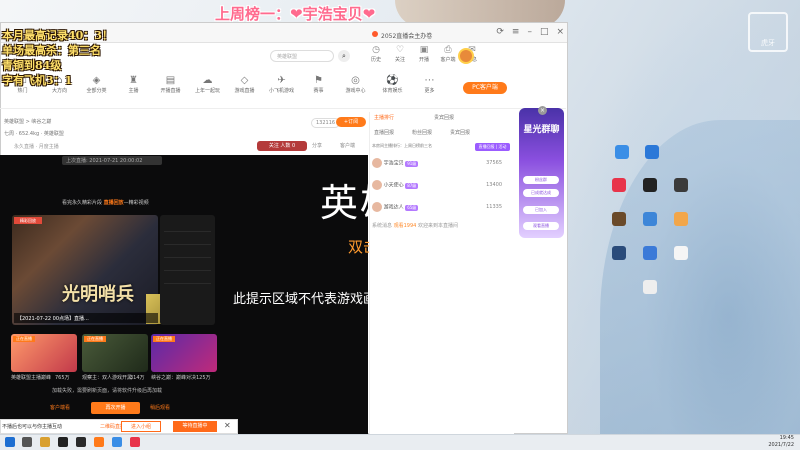 The width and height of the screenshot is (800, 450). Describe the element at coordinates (203, 378) in the screenshot. I see `viewer-count: 125万` at that location.